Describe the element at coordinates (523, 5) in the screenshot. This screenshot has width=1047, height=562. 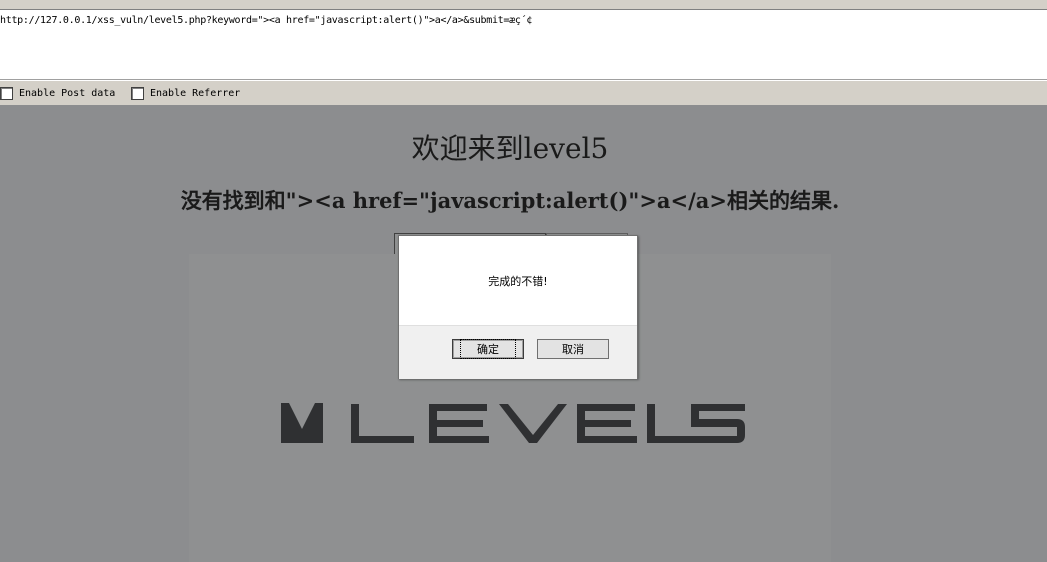
I see `window-top-strip` at that location.